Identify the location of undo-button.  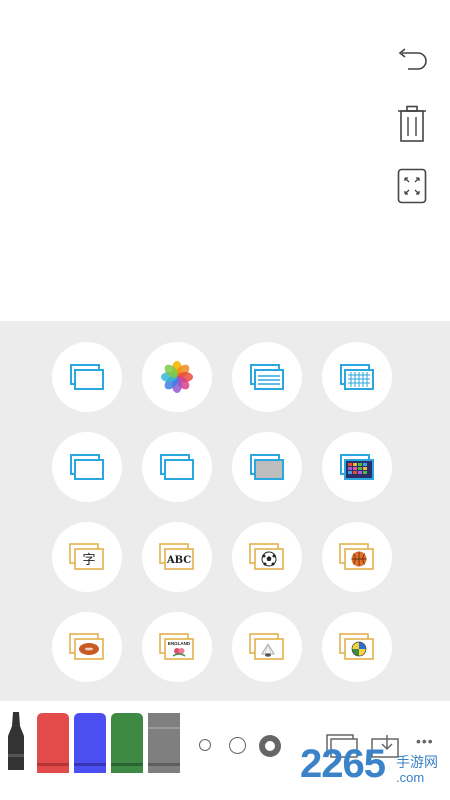
(412, 60).